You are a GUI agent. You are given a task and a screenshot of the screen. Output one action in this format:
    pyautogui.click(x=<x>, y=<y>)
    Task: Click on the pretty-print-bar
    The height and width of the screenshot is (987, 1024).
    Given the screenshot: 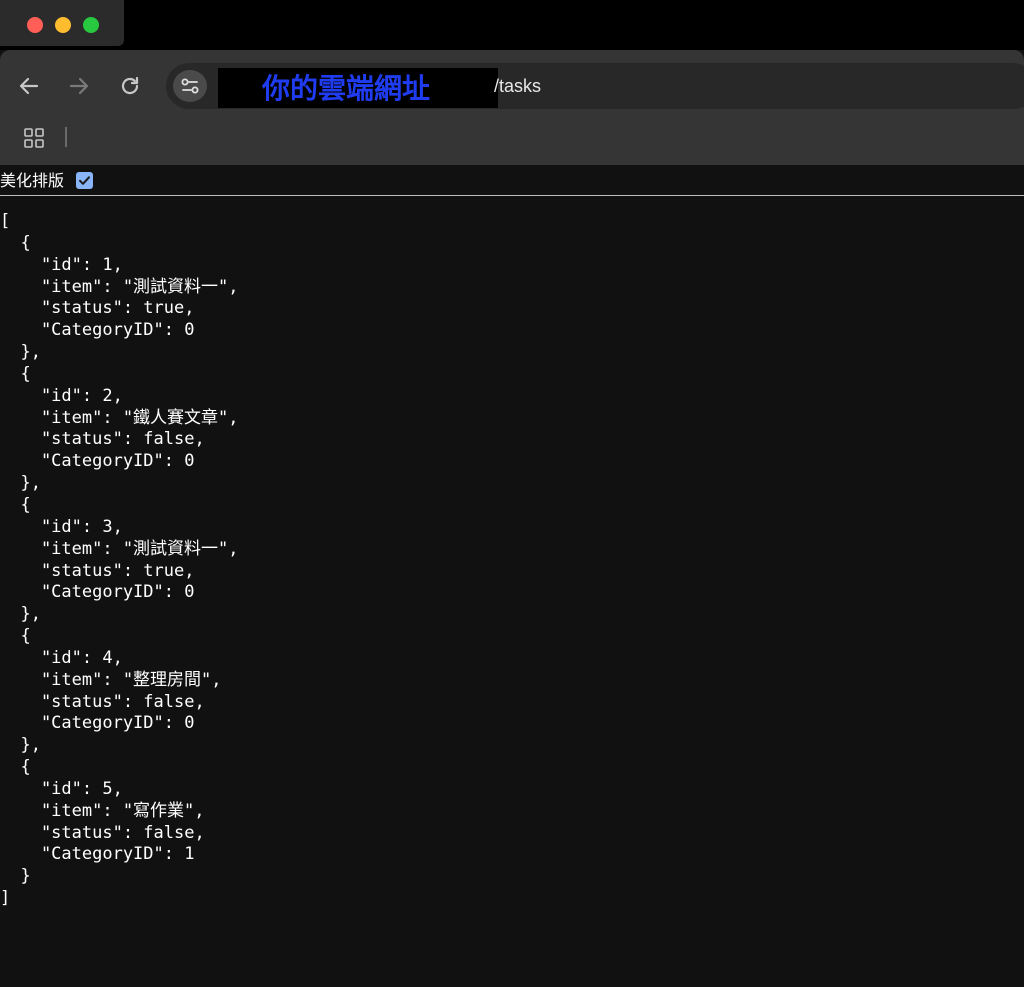 What is the action you would take?
    pyautogui.click(x=512, y=182)
    